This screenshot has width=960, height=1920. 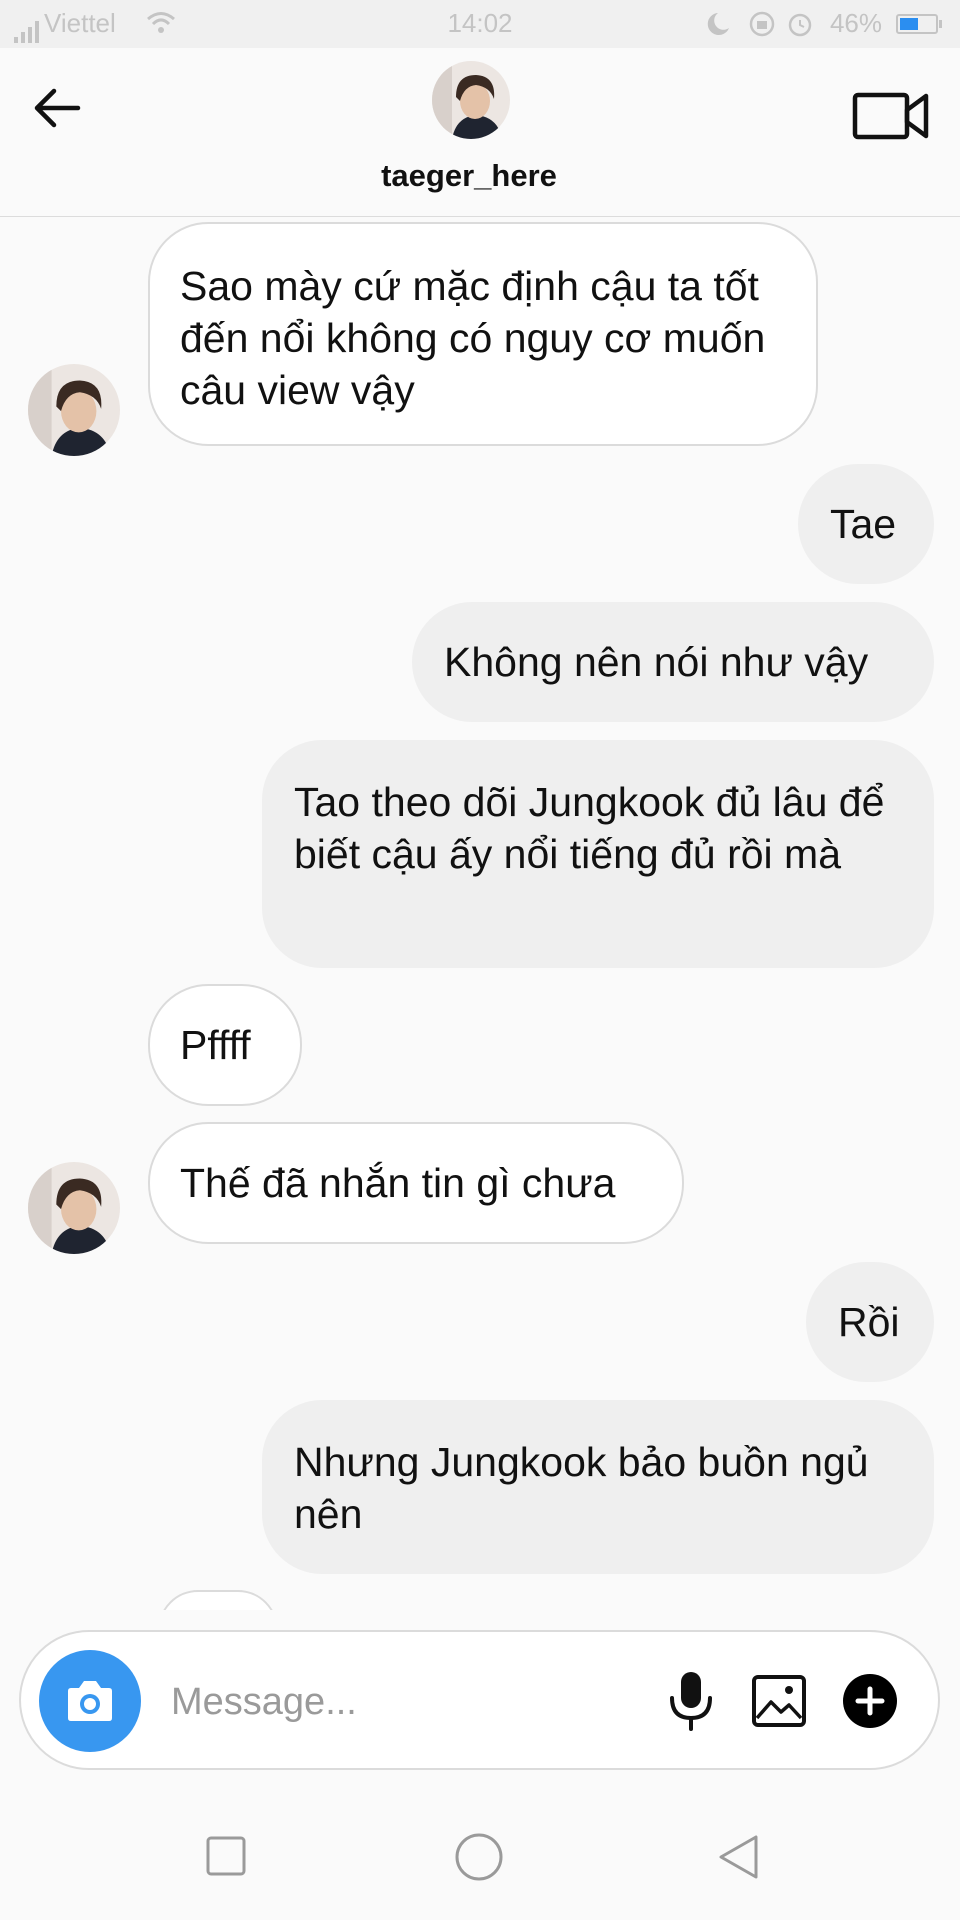 I want to click on back-button, so click(x=60, y=108).